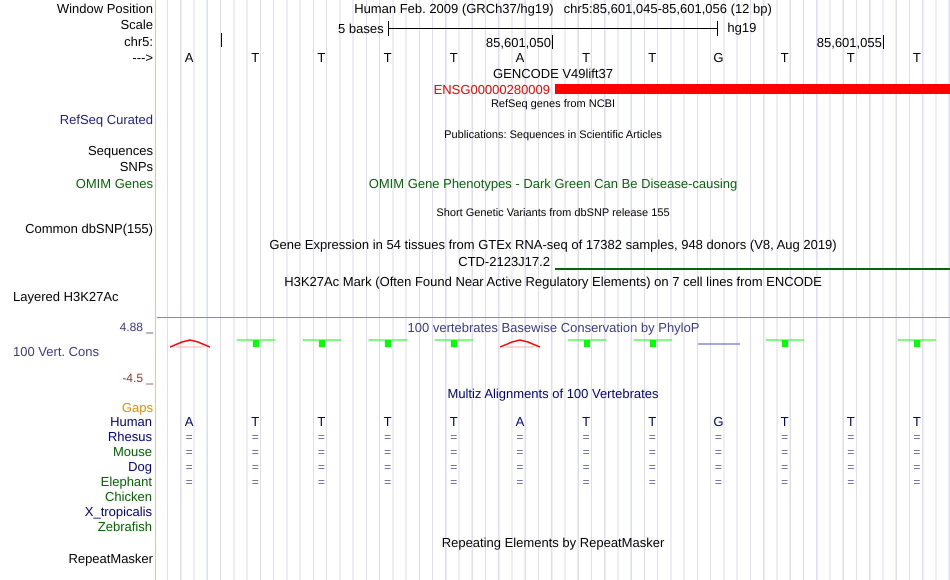 The width and height of the screenshot is (950, 580). I want to click on track-title: Repeating Elements by RepeatMasker, so click(553, 542).